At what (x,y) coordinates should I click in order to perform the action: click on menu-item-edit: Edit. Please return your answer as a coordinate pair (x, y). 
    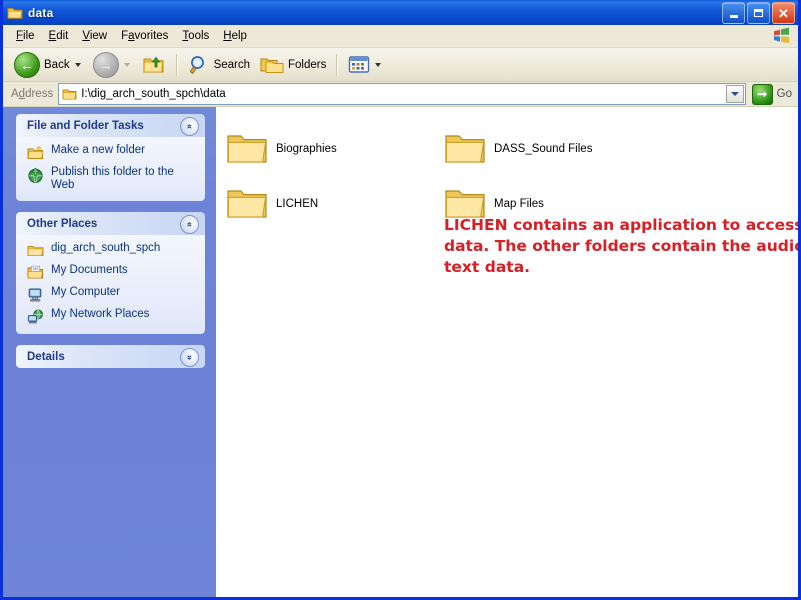
    Looking at the image, I should click on (59, 36).